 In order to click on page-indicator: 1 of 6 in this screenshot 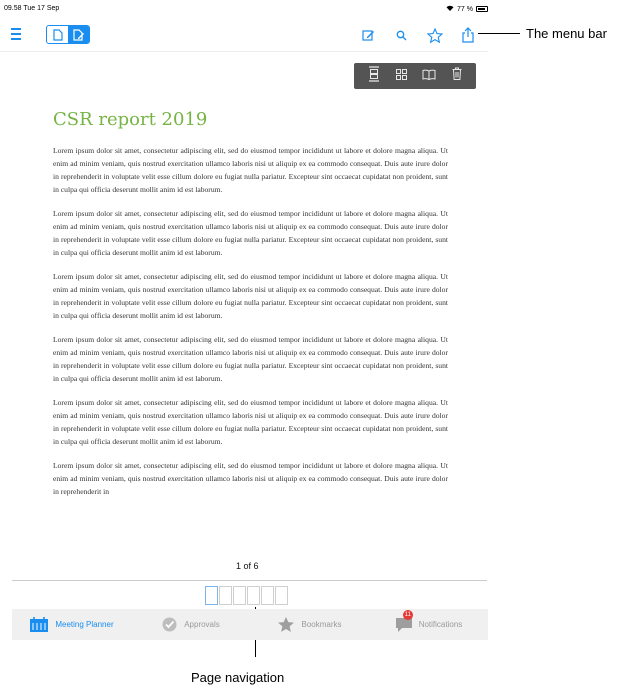, I will do `click(247, 566)`.